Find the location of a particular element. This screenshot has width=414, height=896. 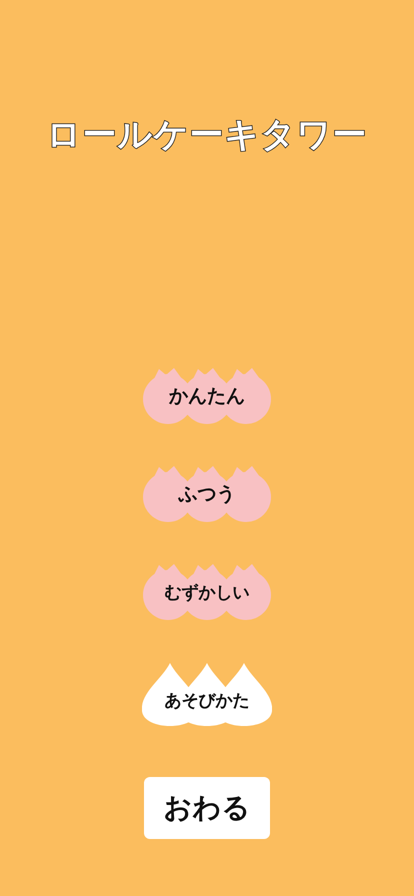

menu-button: おわる is located at coordinates (207, 808).